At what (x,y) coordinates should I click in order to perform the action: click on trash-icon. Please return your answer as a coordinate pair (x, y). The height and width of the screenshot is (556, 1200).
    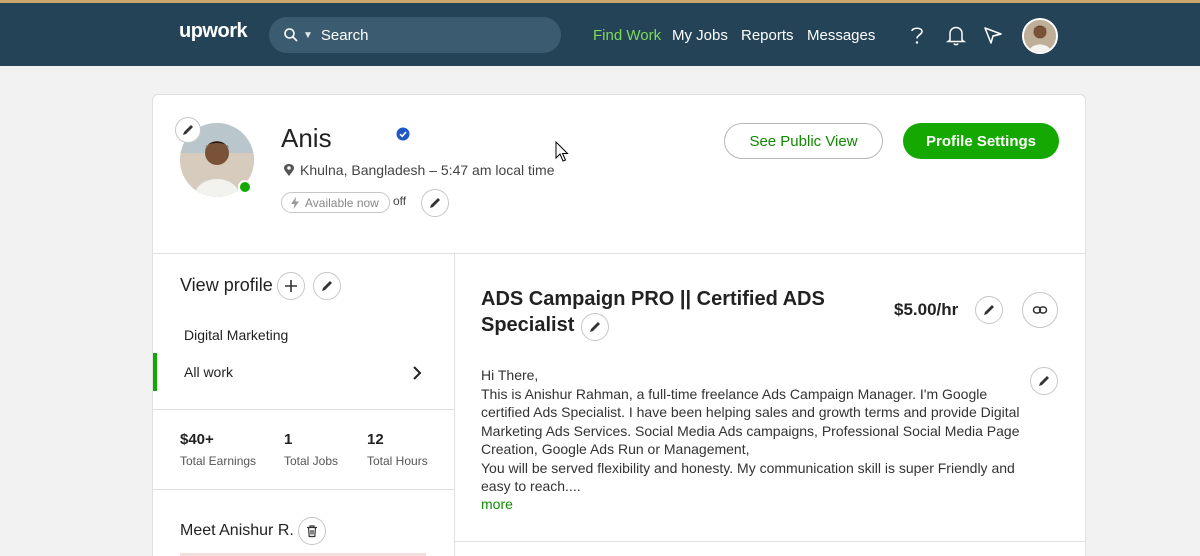
    Looking at the image, I should click on (312, 531).